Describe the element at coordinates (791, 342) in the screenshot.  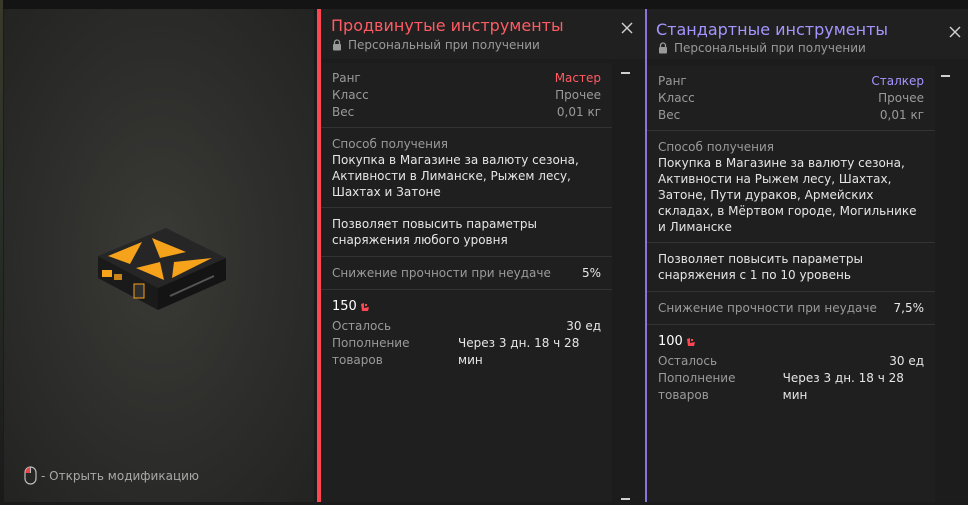
I see `price: 100` at that location.